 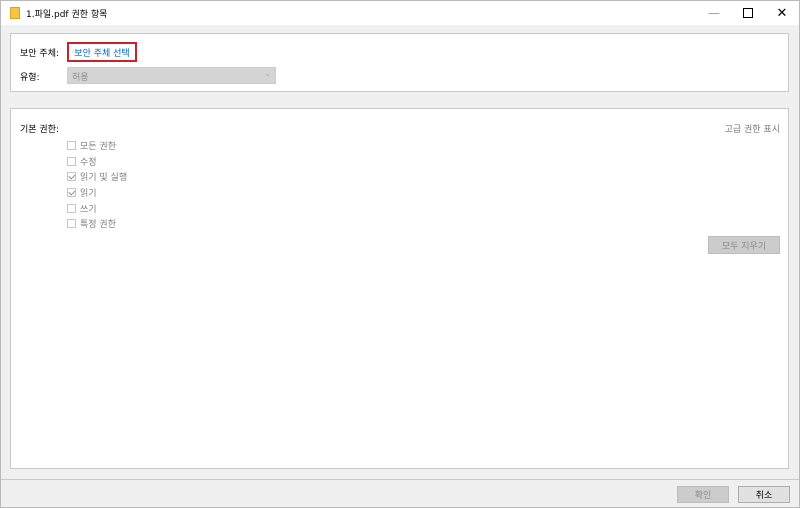 I want to click on permission-read-execute: 읽기 및 실행, so click(x=97, y=177).